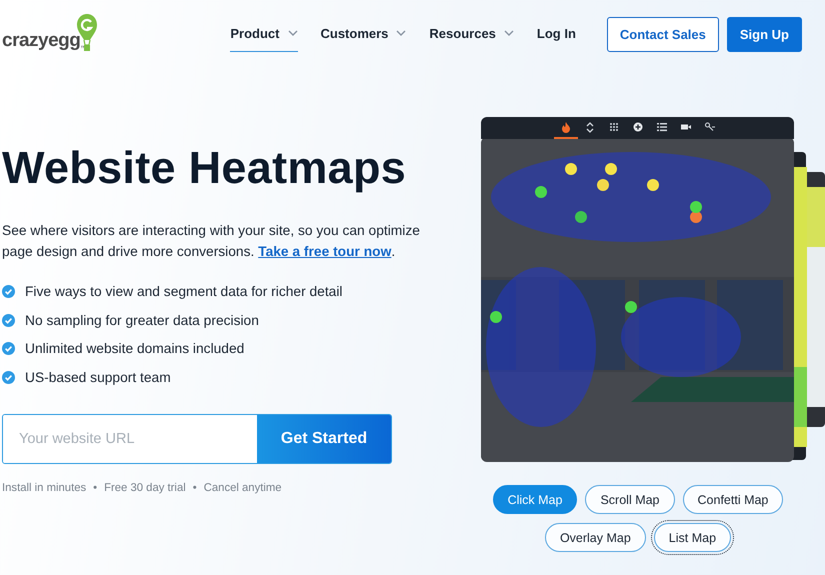 Image resolution: width=825 pixels, height=575 pixels. Describe the element at coordinates (183, 292) in the screenshot. I see `feature-text: Five ways to view and segment data for richer detail` at that location.